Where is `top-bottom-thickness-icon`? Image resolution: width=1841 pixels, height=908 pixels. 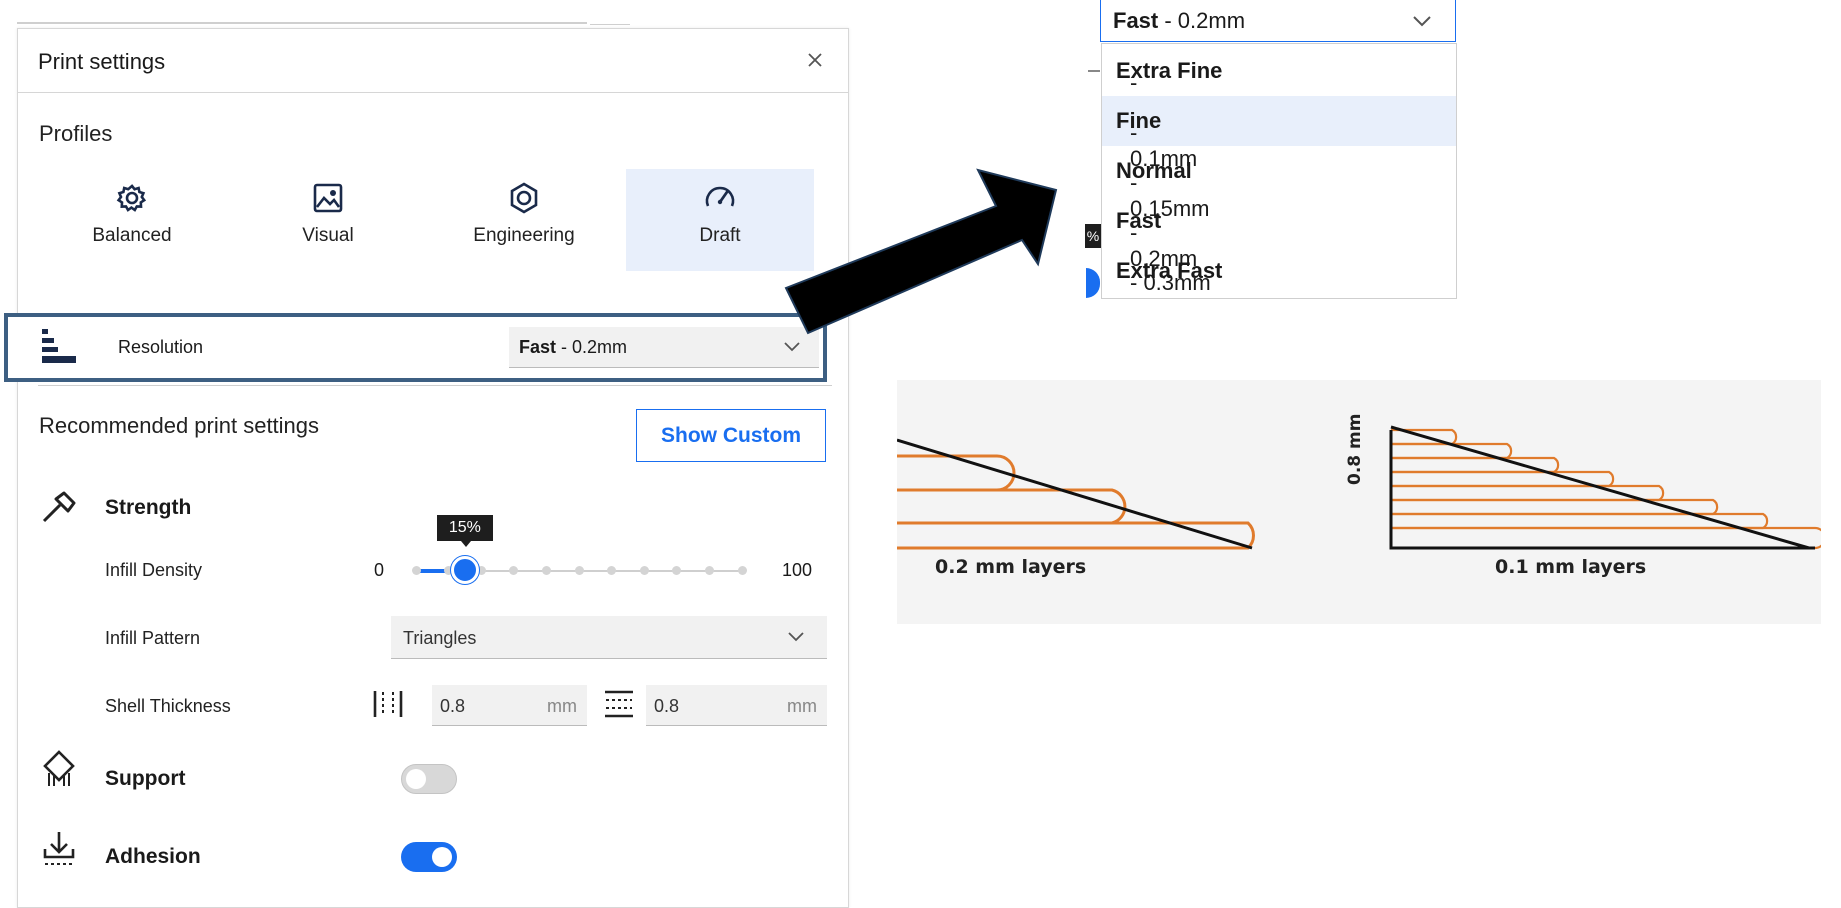 top-bottom-thickness-icon is located at coordinates (619, 704).